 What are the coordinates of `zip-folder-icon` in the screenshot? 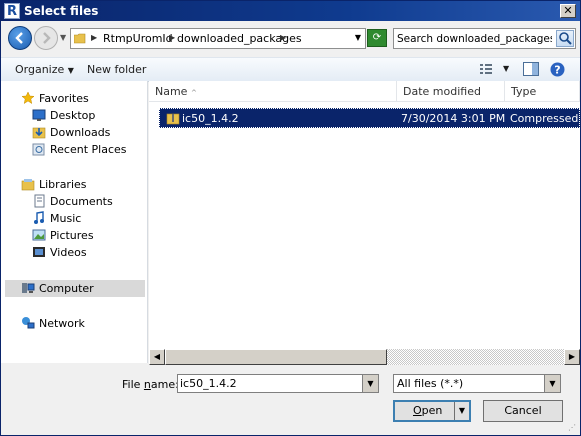 It's located at (173, 119).